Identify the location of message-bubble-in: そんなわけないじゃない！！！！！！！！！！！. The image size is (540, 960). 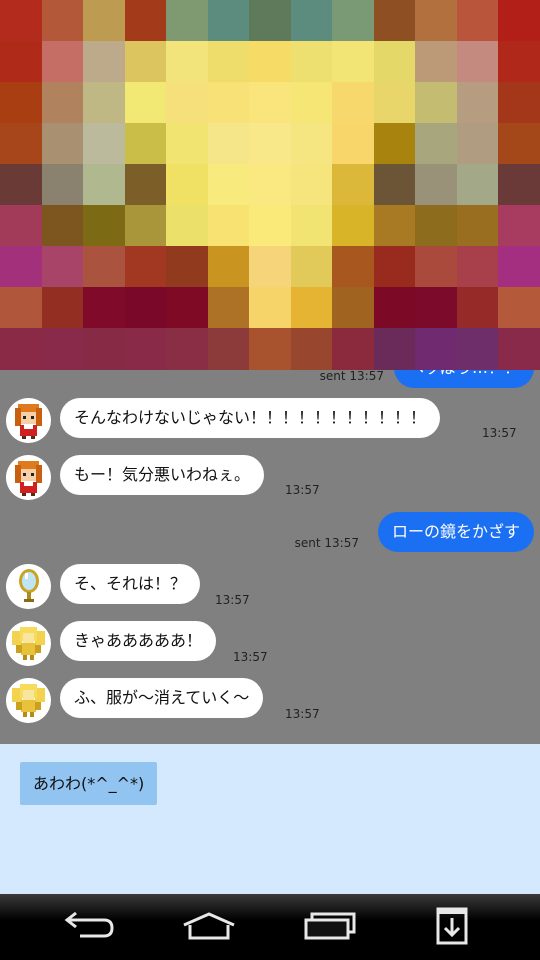
(250, 418).